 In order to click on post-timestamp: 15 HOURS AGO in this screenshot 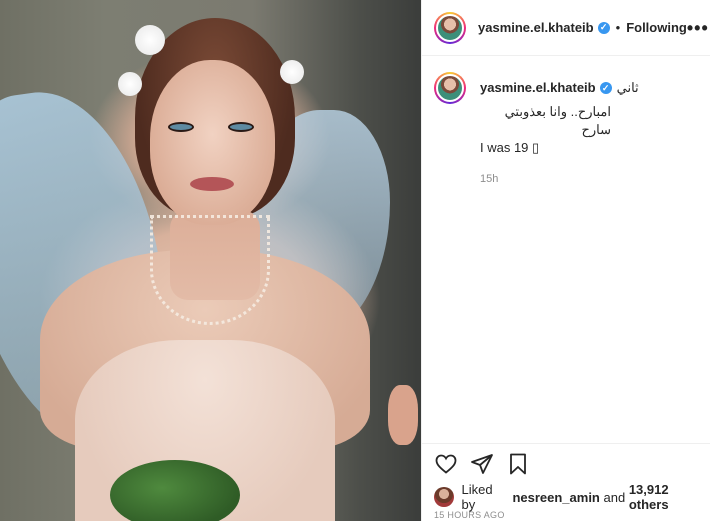, I will do `click(469, 515)`.